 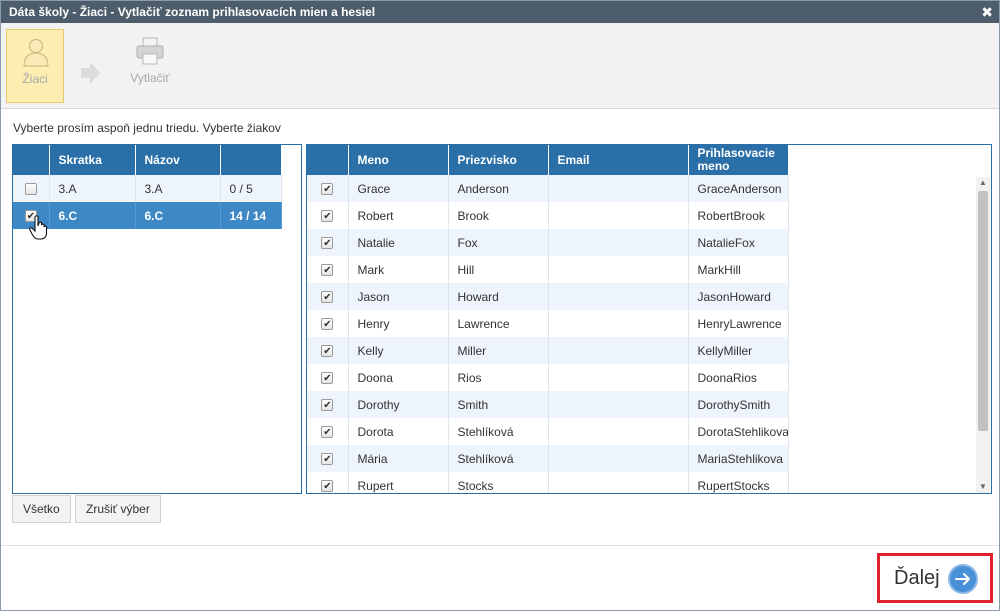 What do you see at coordinates (251, 160) in the screenshot?
I see `classes-header-count` at bounding box center [251, 160].